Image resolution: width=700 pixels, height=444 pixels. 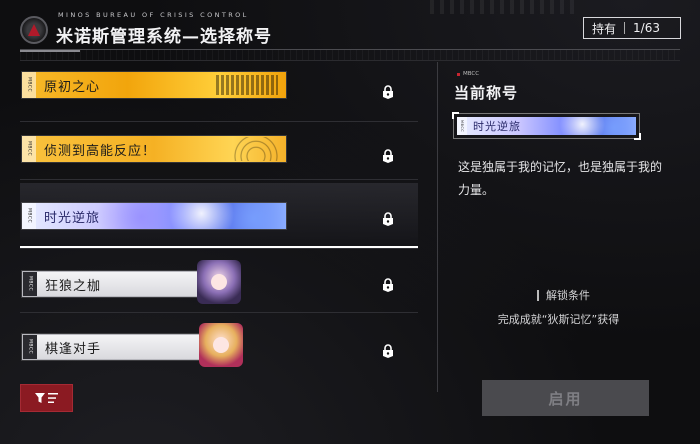 I want to click on title-label: 棋逢对手, so click(x=73, y=349).